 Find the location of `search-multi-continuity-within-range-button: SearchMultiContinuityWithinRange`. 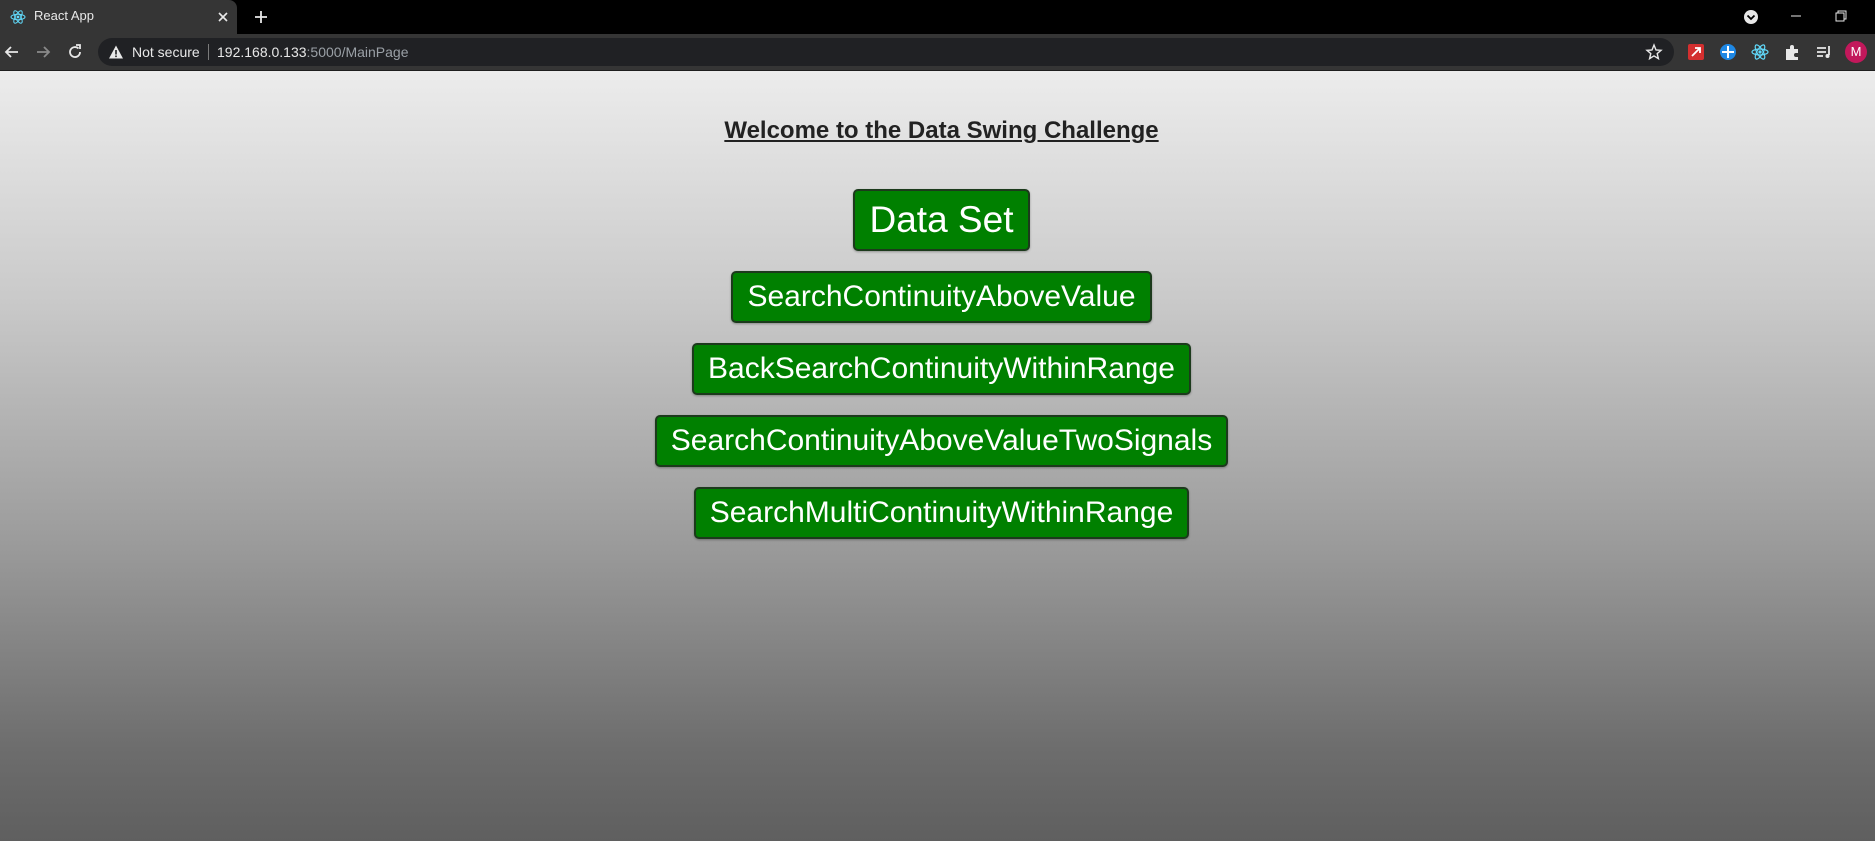

search-multi-continuity-within-range-button: SearchMultiContinuityWithinRange is located at coordinates (941, 513).